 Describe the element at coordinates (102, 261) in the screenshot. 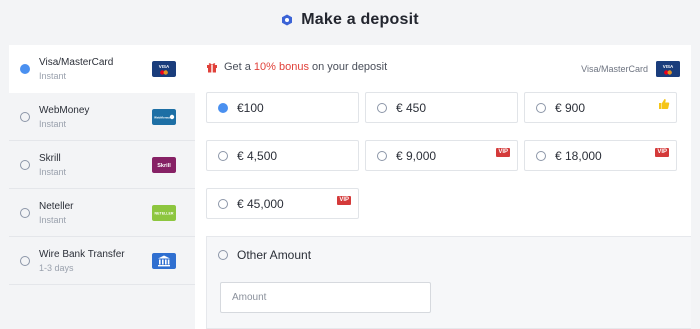

I see `sidebar-item-wire-bank-transfer: Wire Bank Transfer 1-3 days` at that location.